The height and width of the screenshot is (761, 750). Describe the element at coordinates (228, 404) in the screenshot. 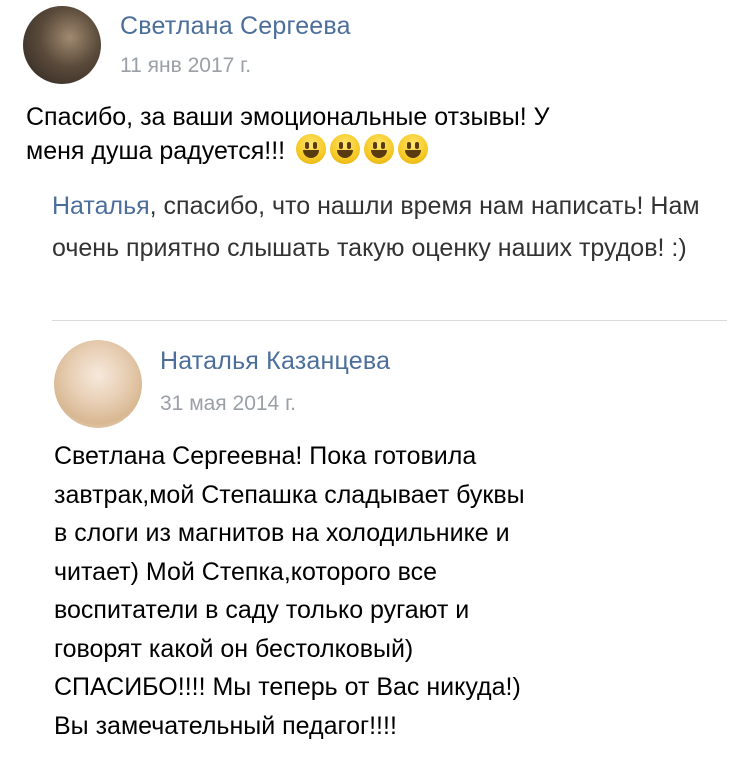

I see `post-date: 31 мая 2014 г.` at that location.